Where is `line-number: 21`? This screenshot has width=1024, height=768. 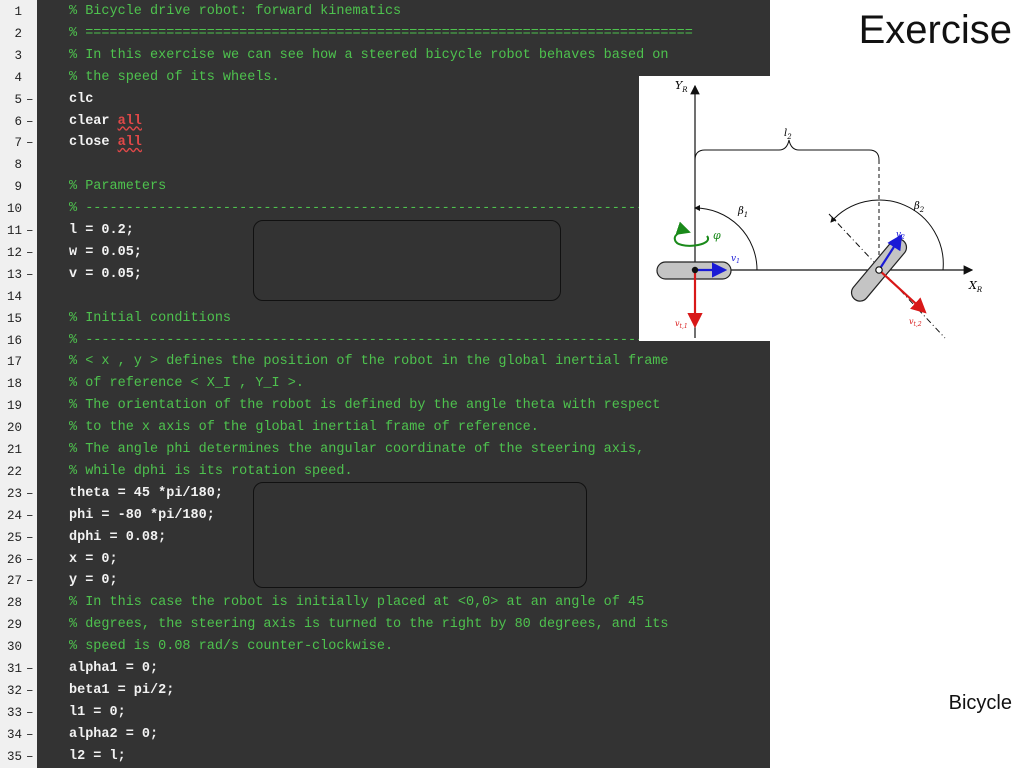 line-number: 21 is located at coordinates (14, 450).